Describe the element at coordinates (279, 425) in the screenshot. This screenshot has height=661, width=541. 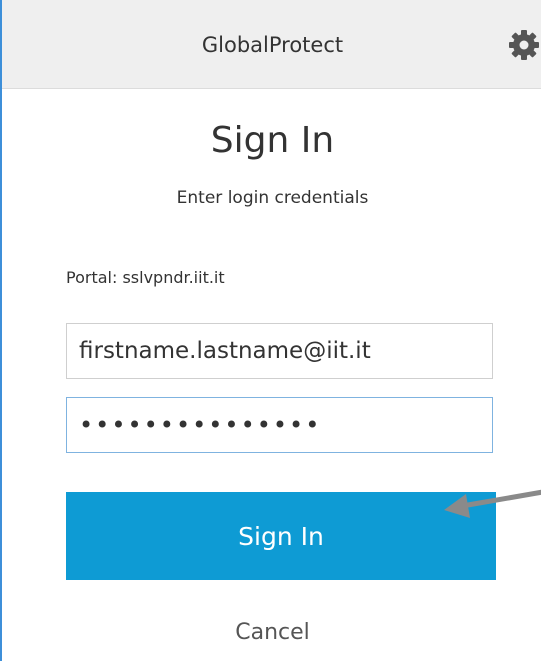
I see `password-input` at that location.